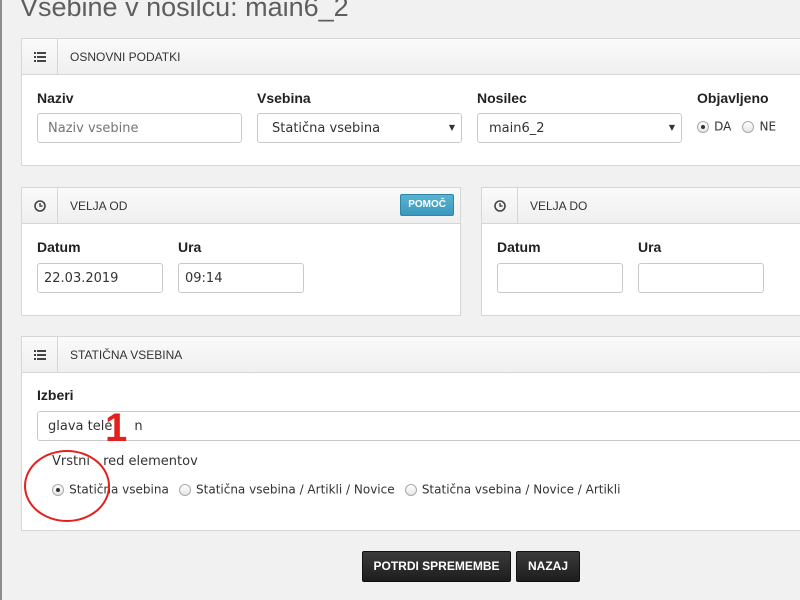  Describe the element at coordinates (138, 426) in the screenshot. I see `choose-value-tail: n` at that location.